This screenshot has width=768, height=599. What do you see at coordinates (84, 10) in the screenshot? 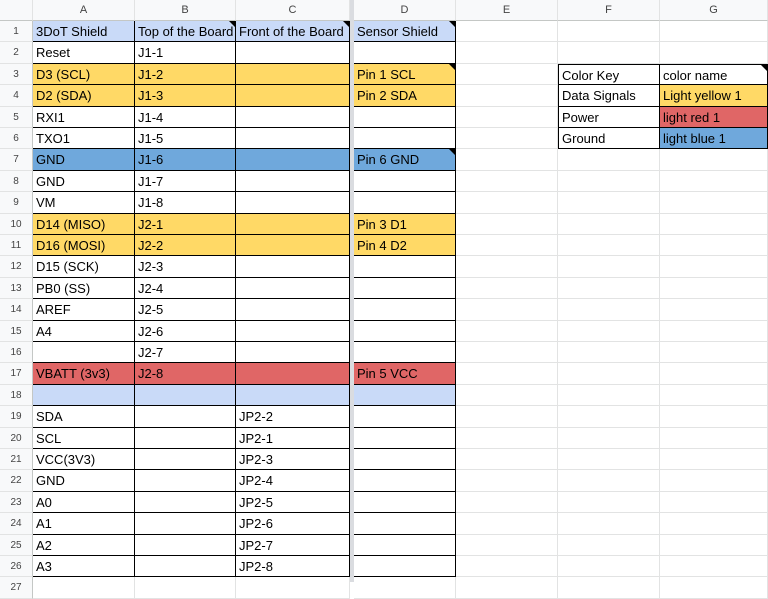
I see `column-header-a: A` at bounding box center [84, 10].